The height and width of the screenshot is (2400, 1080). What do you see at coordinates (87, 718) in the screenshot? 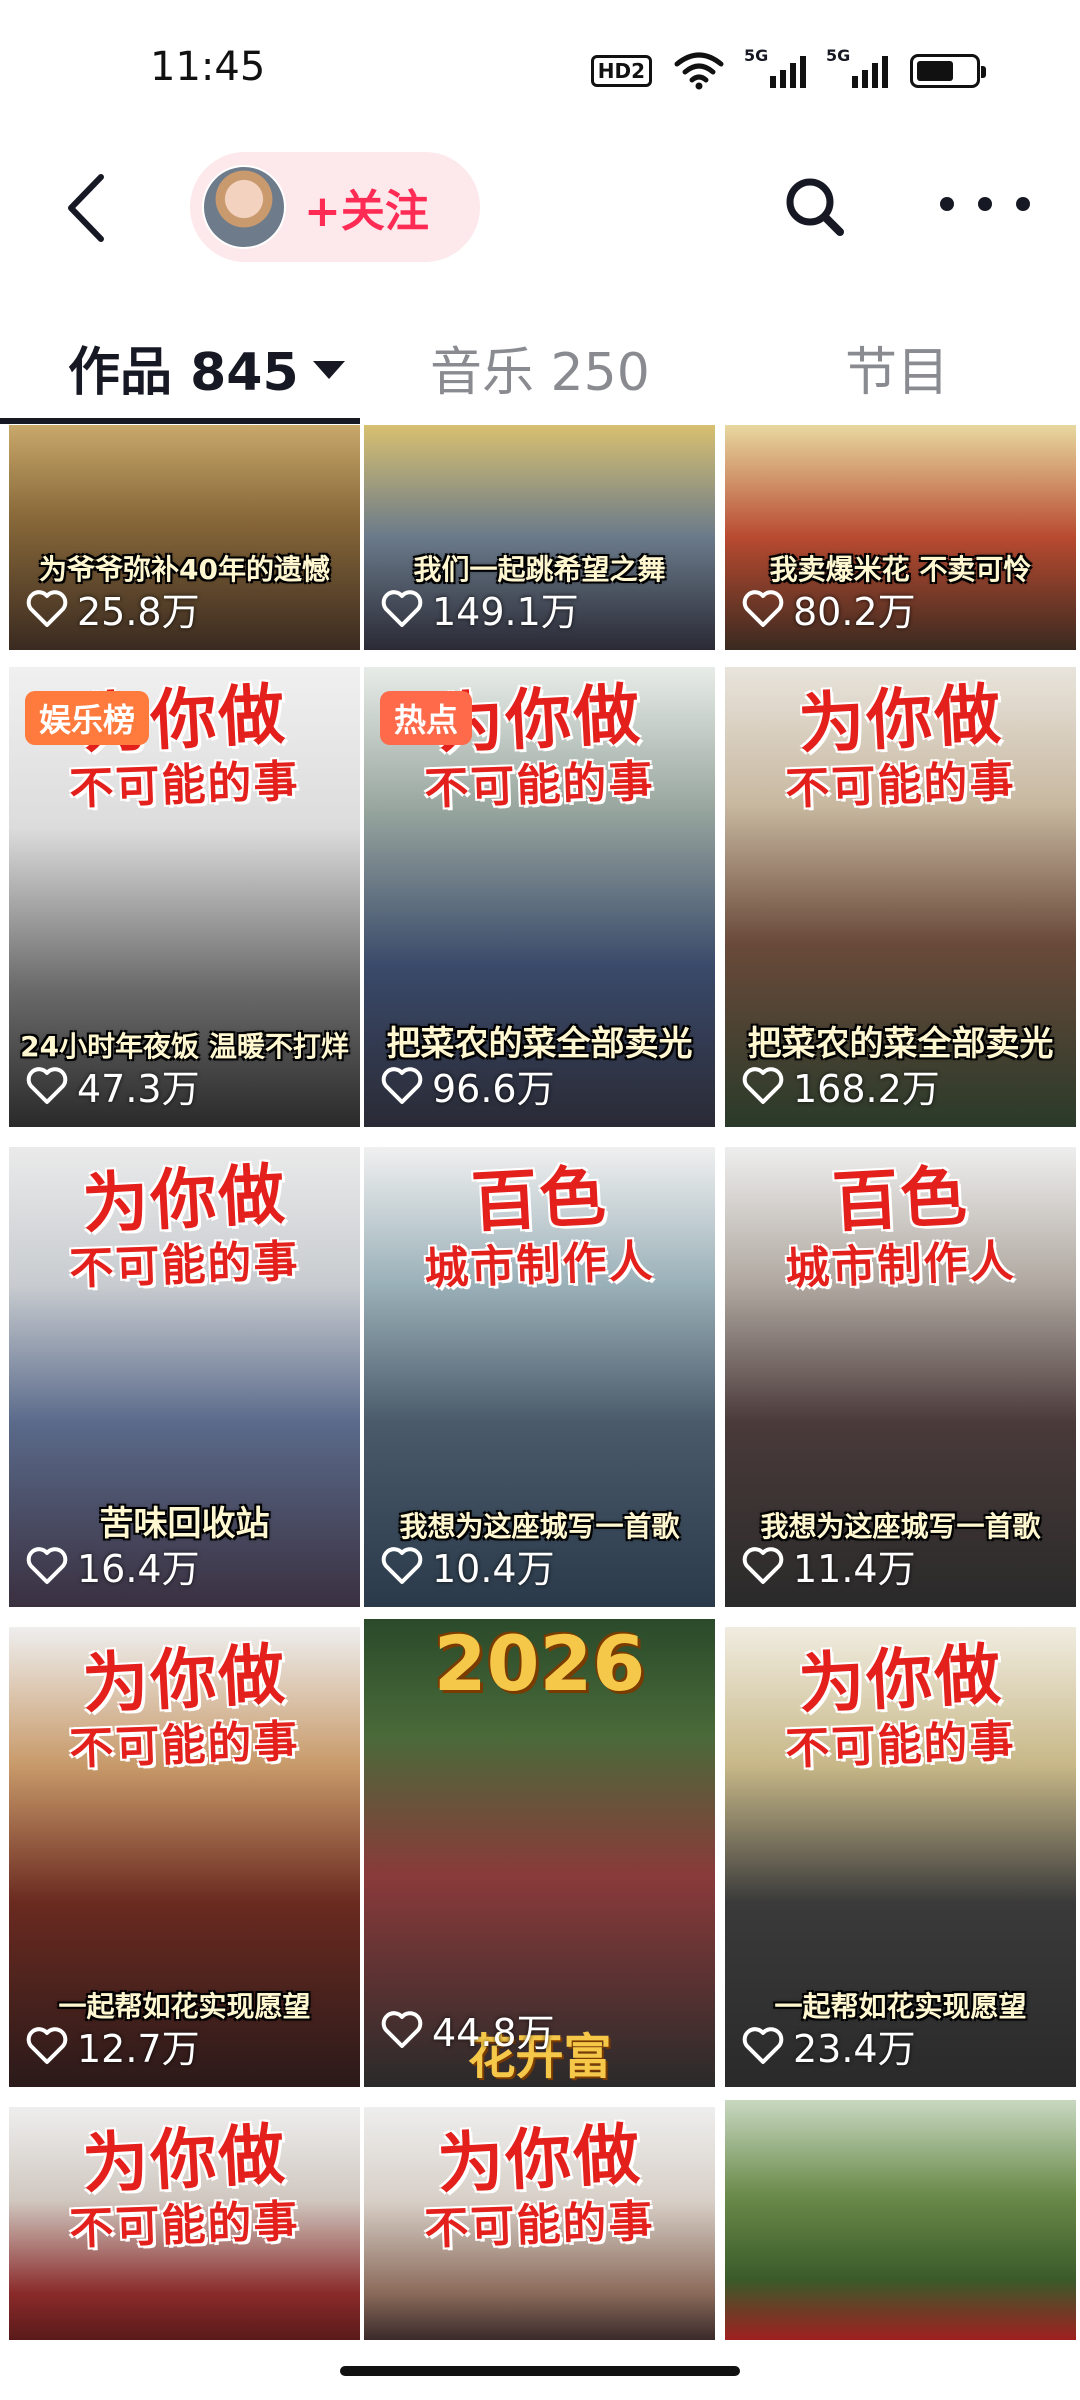
I see `ranking-badge: 娱乐榜` at bounding box center [87, 718].